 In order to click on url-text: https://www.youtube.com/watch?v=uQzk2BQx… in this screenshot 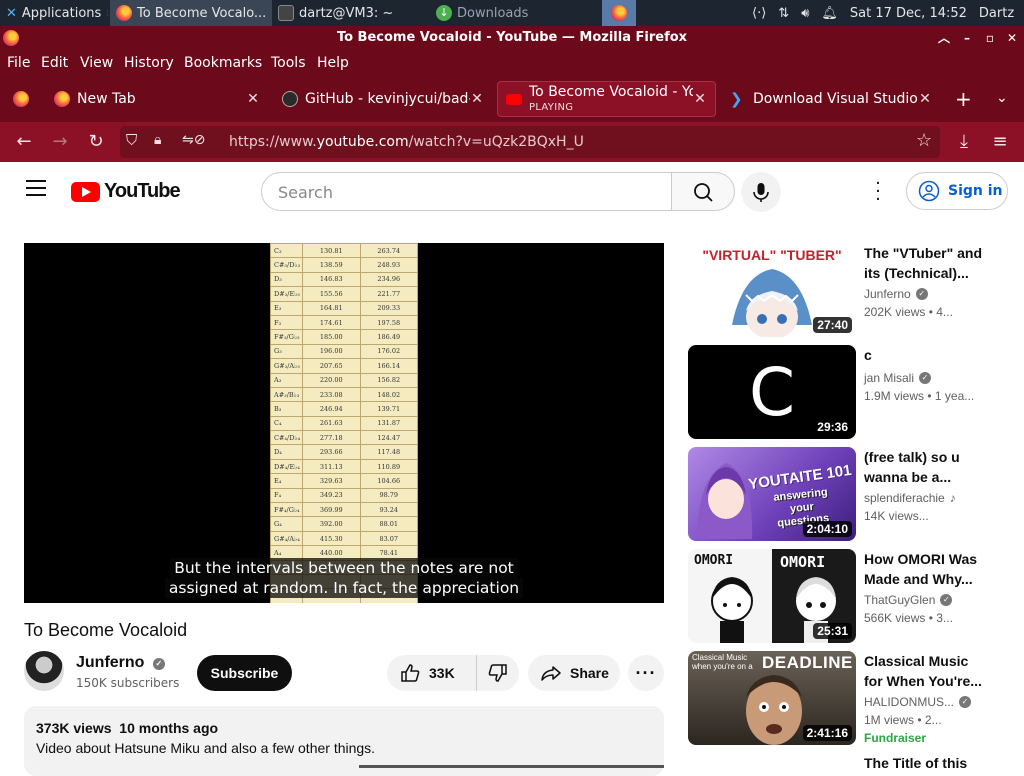, I will do `click(406, 142)`.